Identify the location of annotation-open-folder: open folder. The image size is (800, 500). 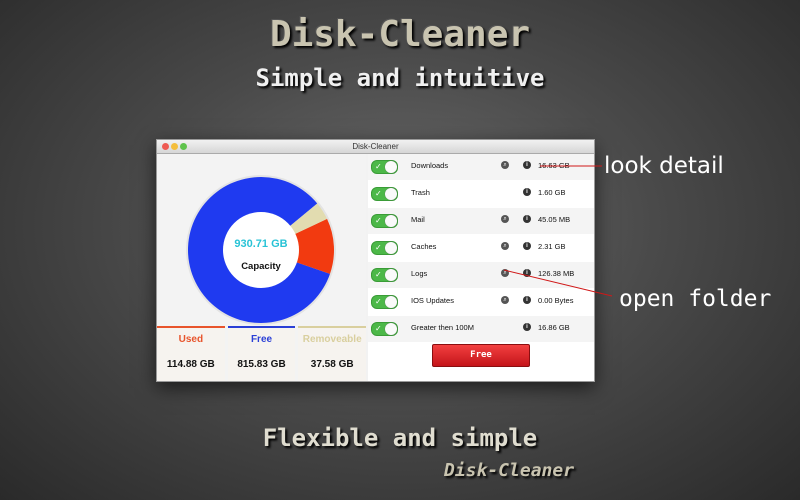
(695, 299).